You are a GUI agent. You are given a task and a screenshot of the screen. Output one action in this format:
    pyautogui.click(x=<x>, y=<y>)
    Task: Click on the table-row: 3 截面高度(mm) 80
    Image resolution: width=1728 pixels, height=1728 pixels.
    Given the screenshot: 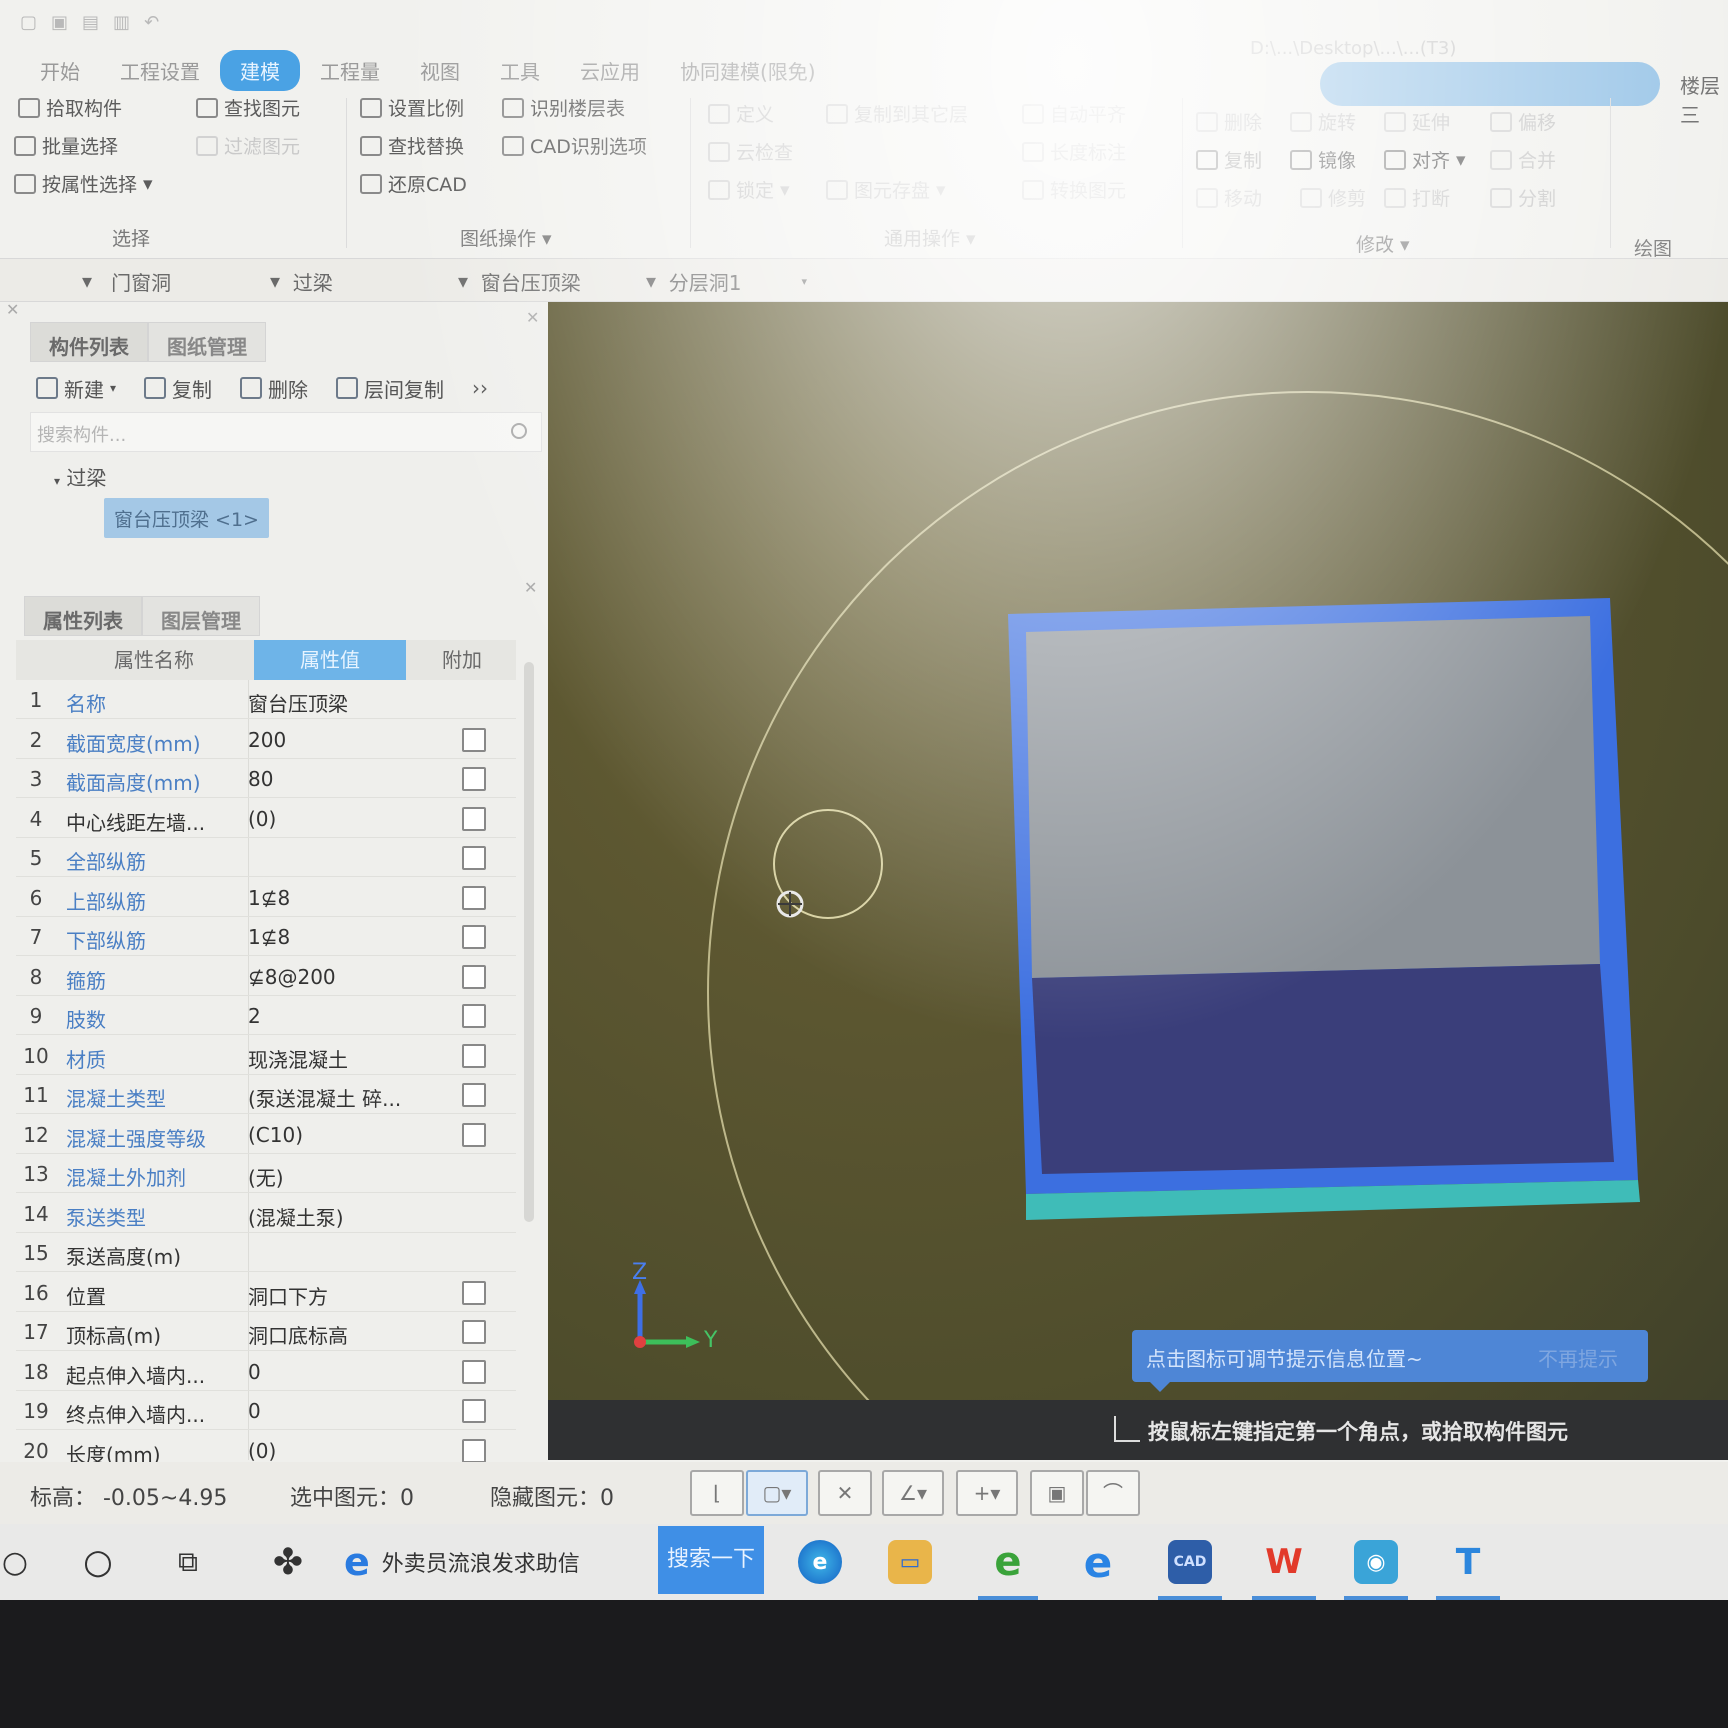 What is the action you would take?
    pyautogui.click(x=266, y=778)
    